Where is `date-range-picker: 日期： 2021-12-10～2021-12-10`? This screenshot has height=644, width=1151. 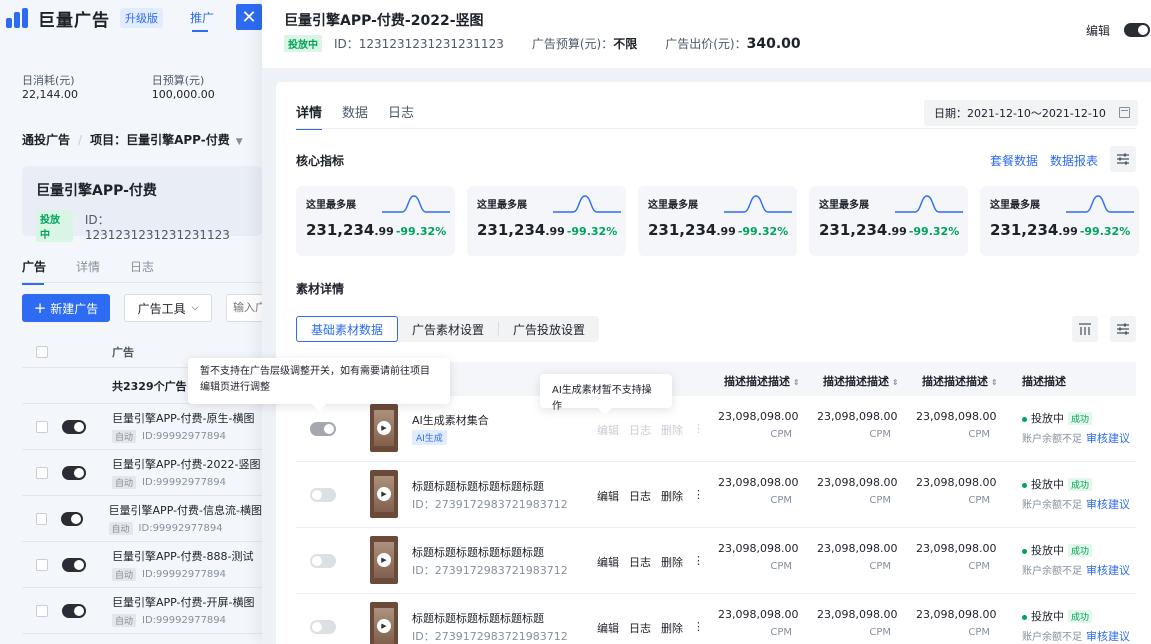 date-range-picker: 日期： 2021-12-10～2021-12-10 is located at coordinates (1031, 113).